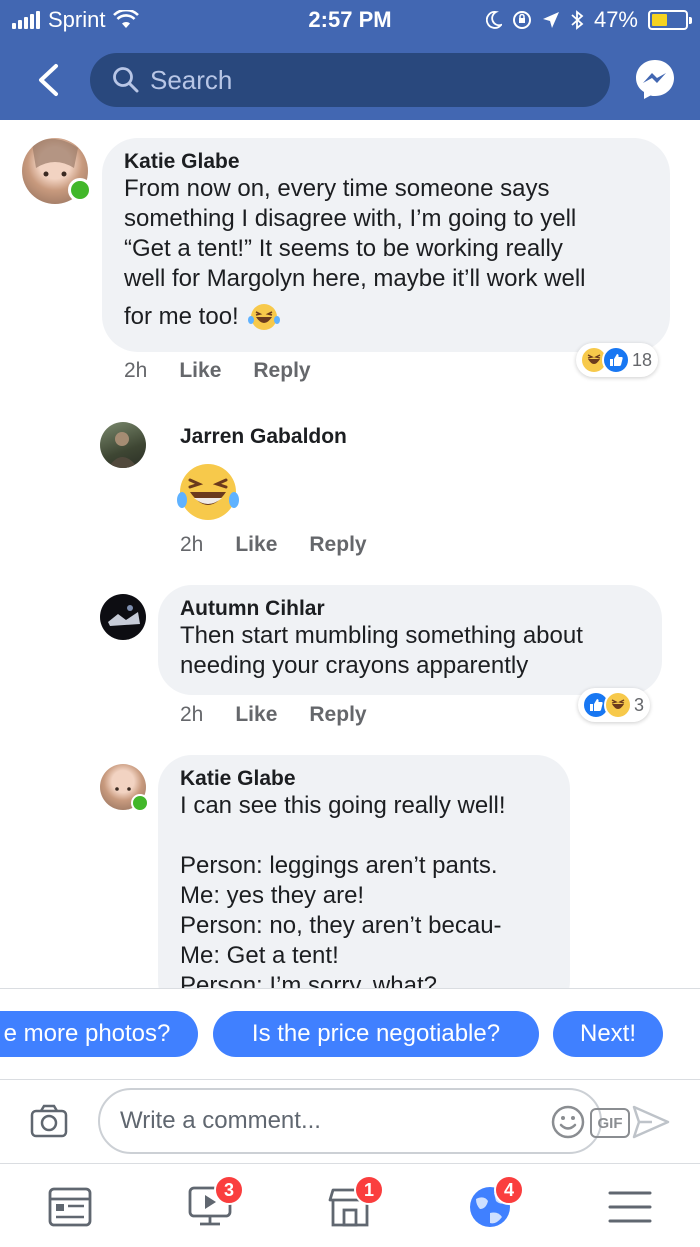 This screenshot has width=700, height=1247. What do you see at coordinates (577, 20) in the screenshot?
I see `bluetooth-icon` at bounding box center [577, 20].